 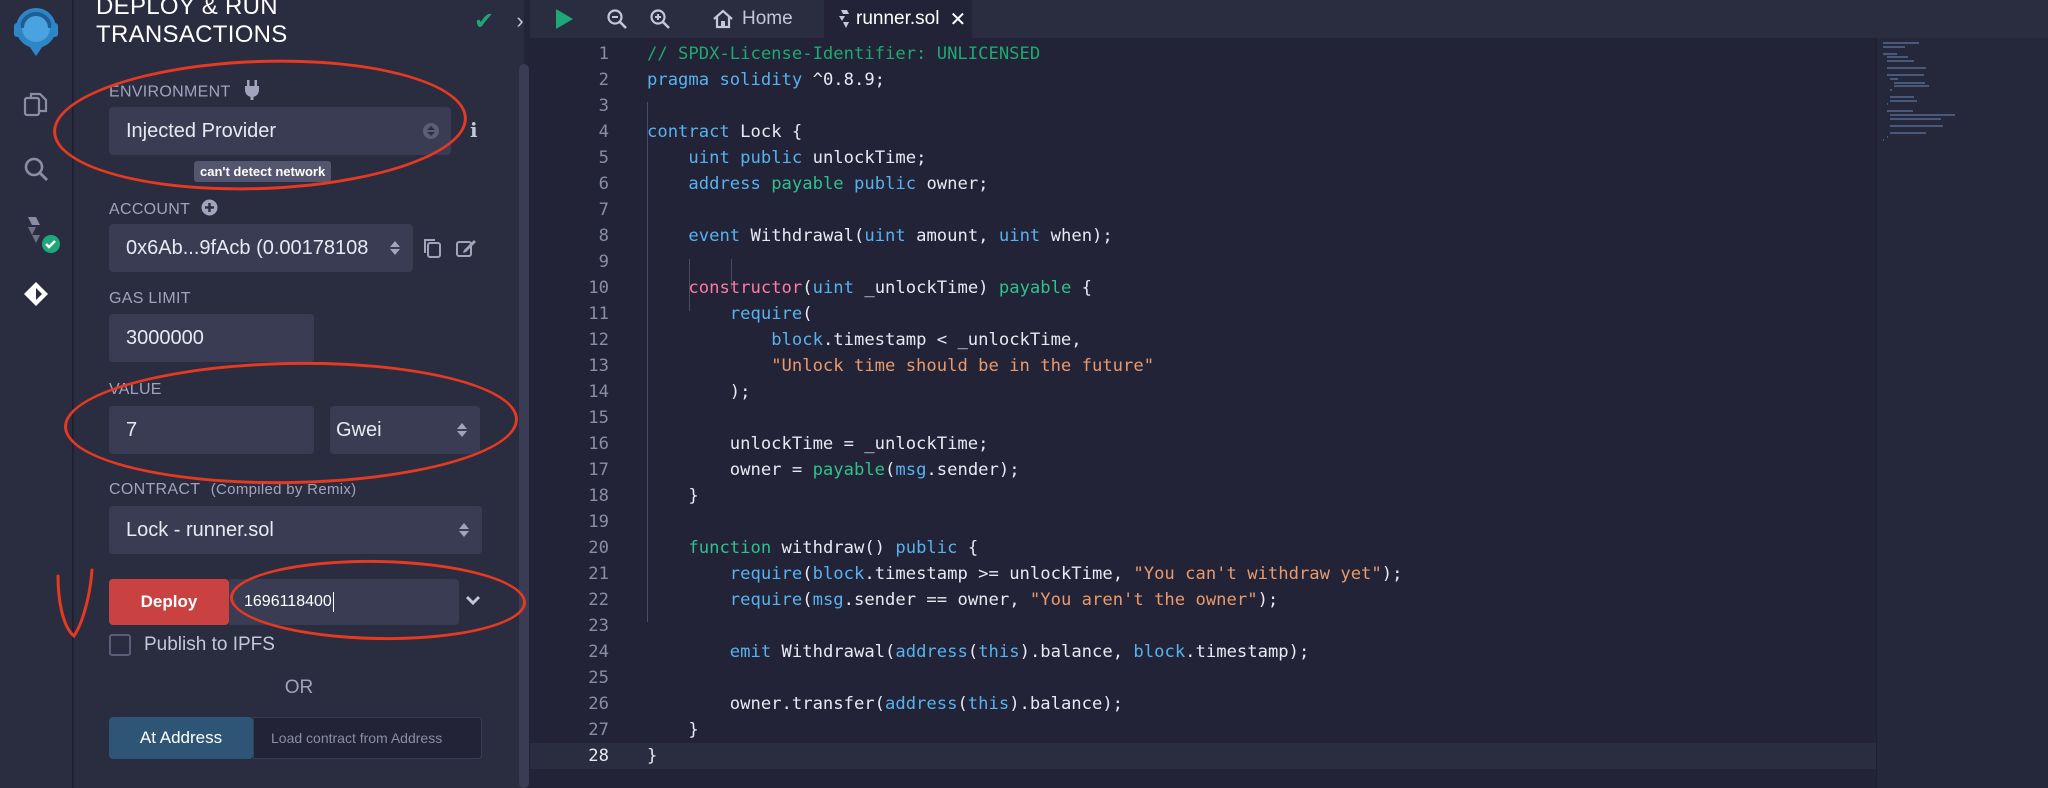 I want to click on tab-home: Home, so click(x=752, y=19).